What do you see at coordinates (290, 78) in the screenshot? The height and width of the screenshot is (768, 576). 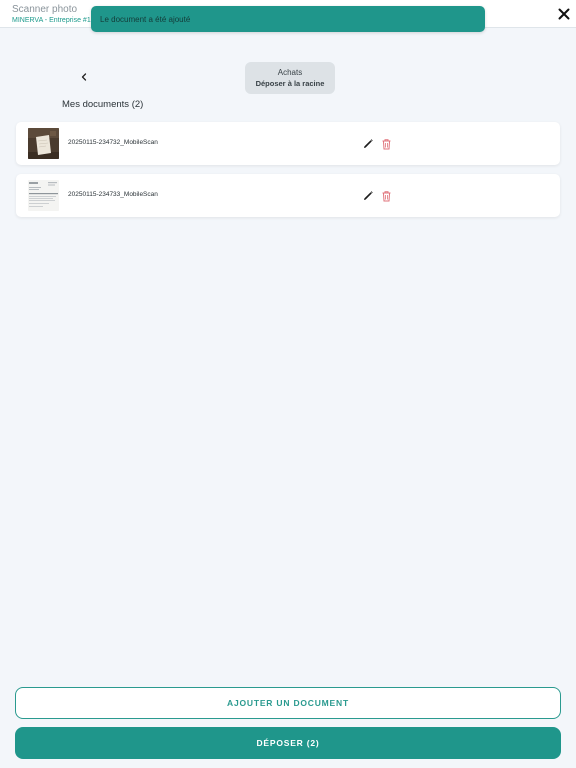 I see `folder-target-button: Achats Déposer à la racine` at bounding box center [290, 78].